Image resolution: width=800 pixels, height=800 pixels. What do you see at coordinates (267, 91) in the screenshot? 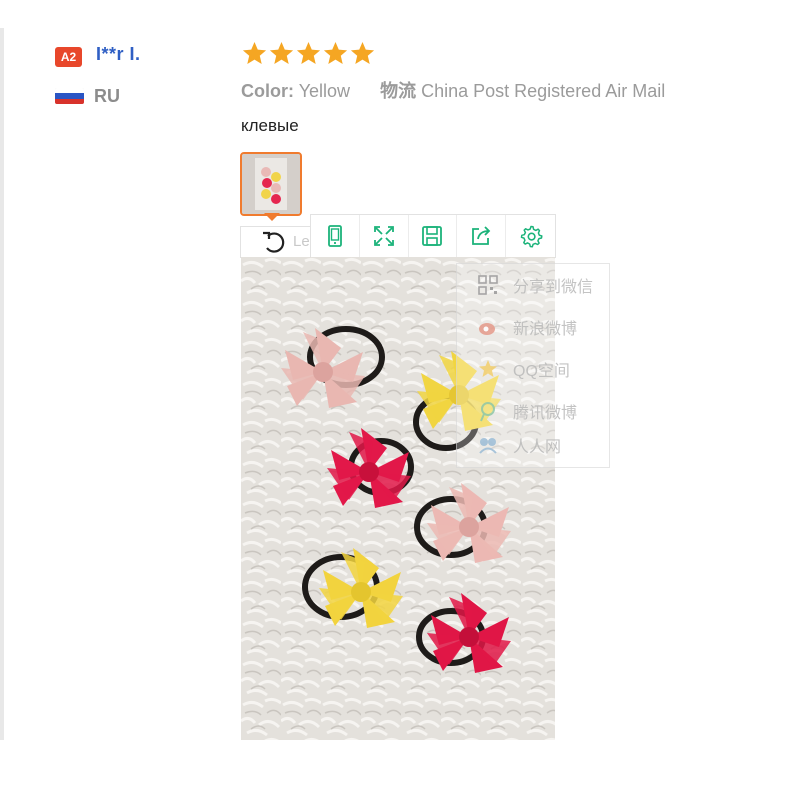
I see `color-label: Color:` at bounding box center [267, 91].